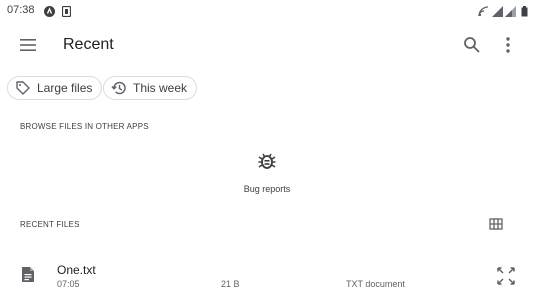 This screenshot has width=533, height=300. What do you see at coordinates (76, 270) in the screenshot?
I see `file-name: One.txt` at bounding box center [76, 270].